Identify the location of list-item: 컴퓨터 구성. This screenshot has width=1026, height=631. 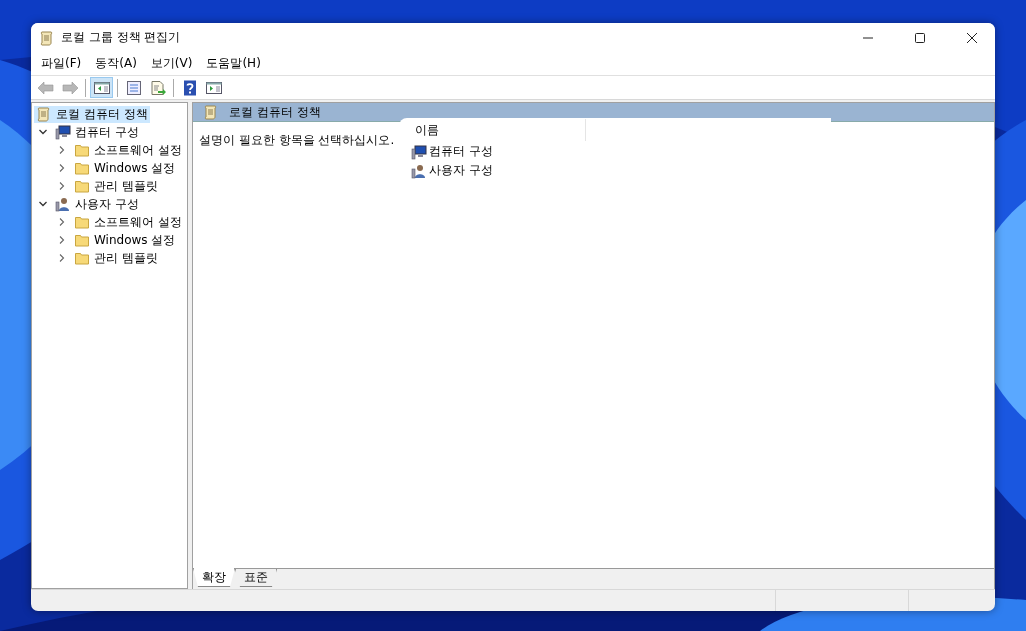
(454, 151).